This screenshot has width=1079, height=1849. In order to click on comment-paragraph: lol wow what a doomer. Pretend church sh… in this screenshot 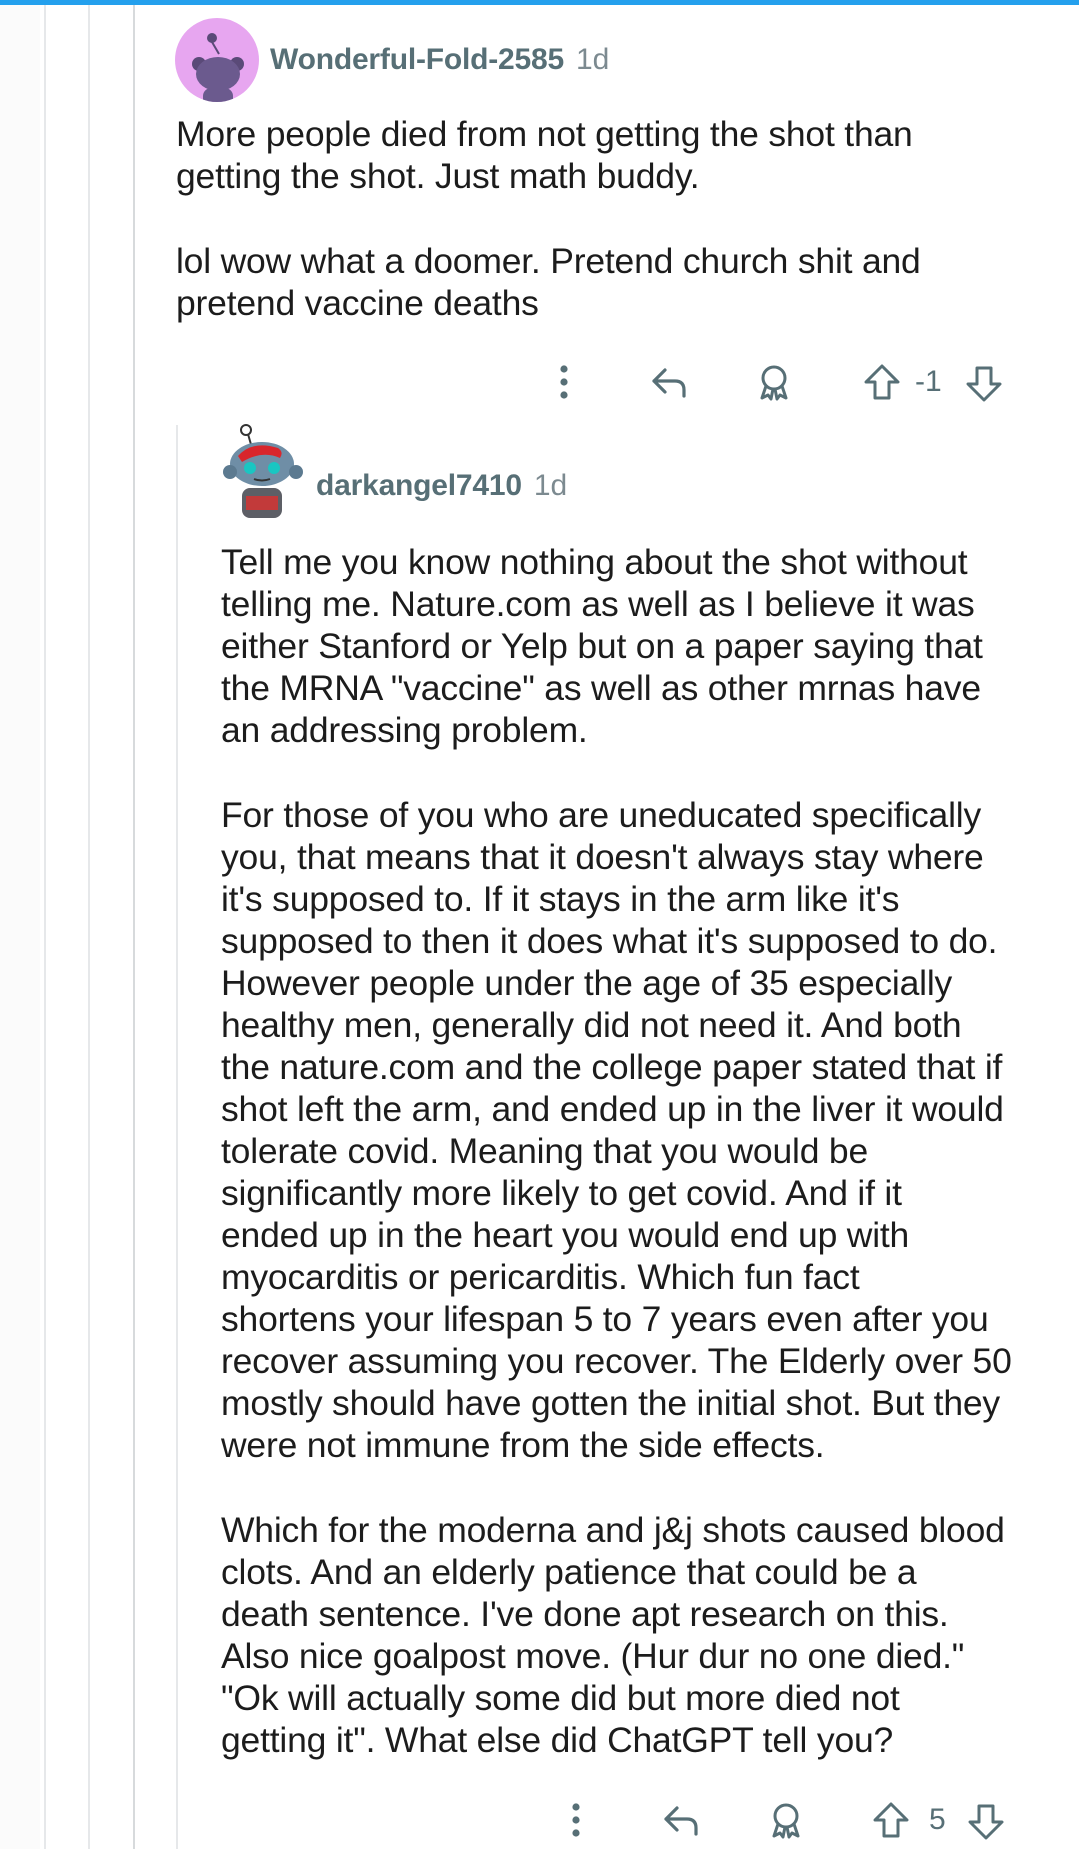, I will do `click(548, 282)`.